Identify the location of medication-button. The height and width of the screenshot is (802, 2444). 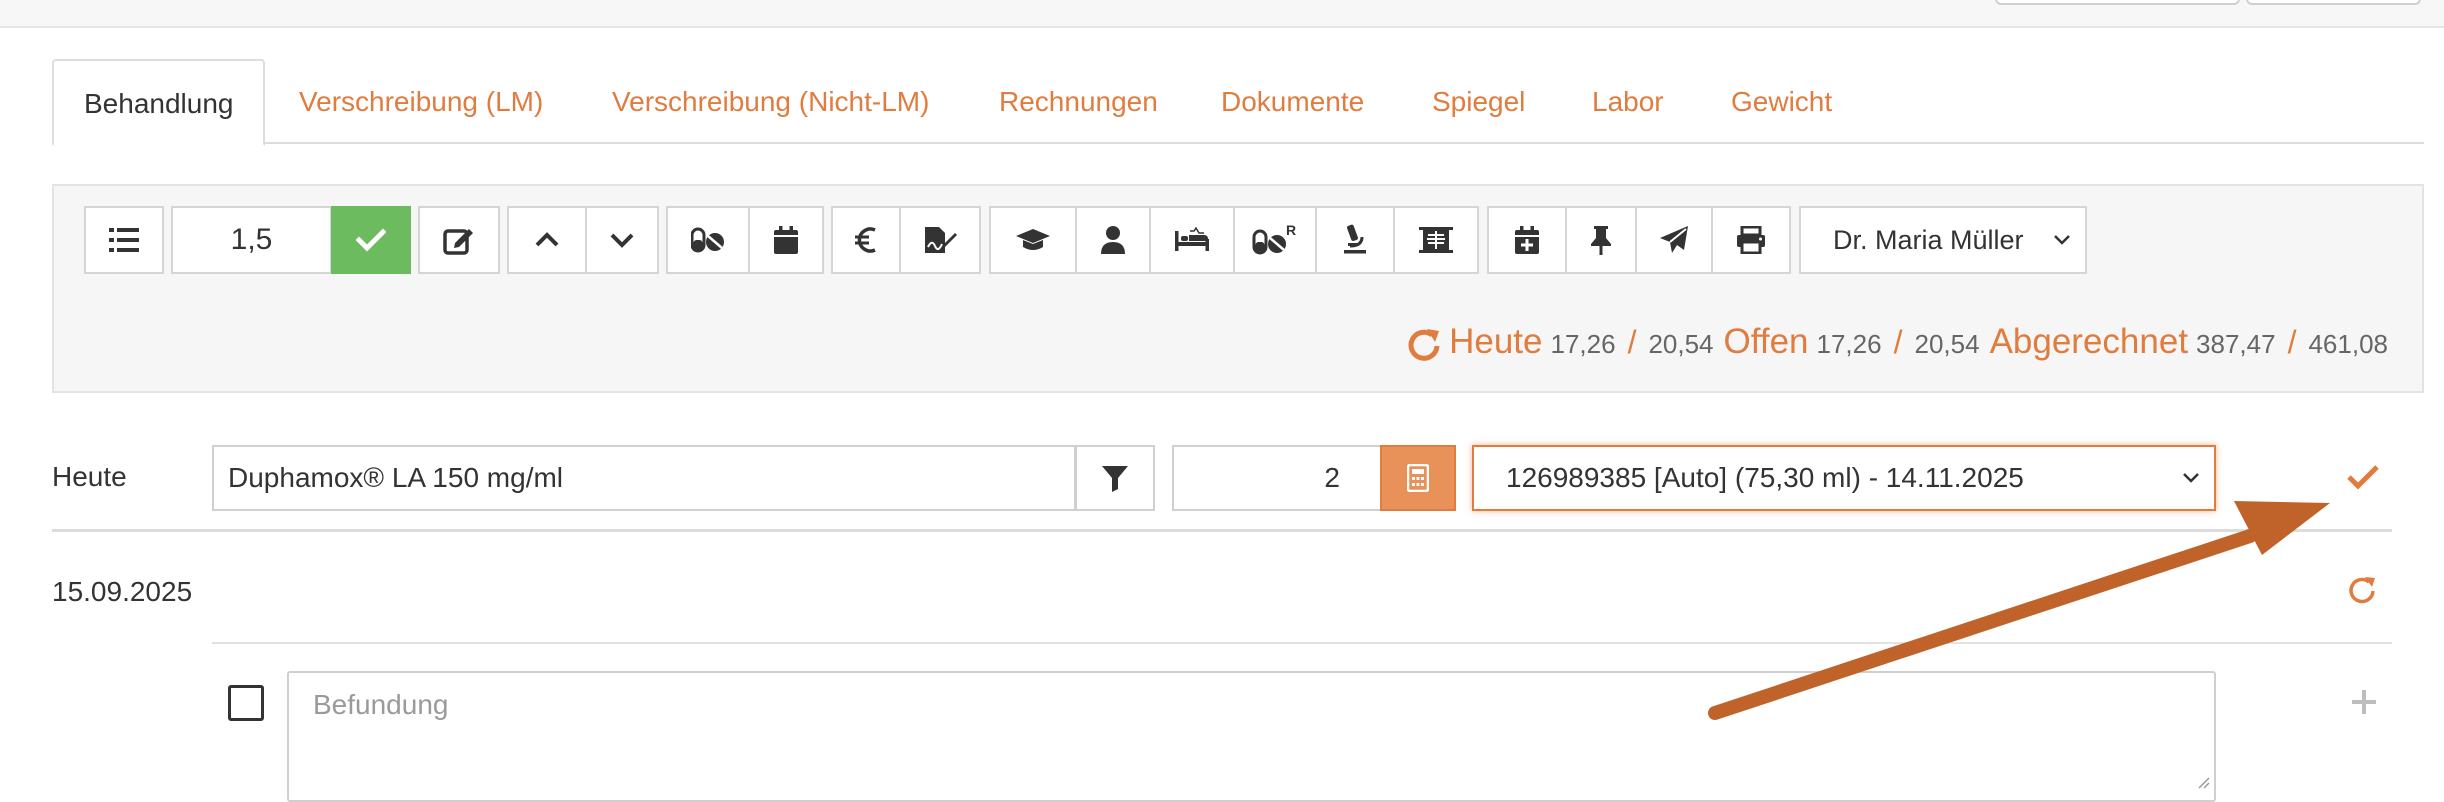
(708, 240).